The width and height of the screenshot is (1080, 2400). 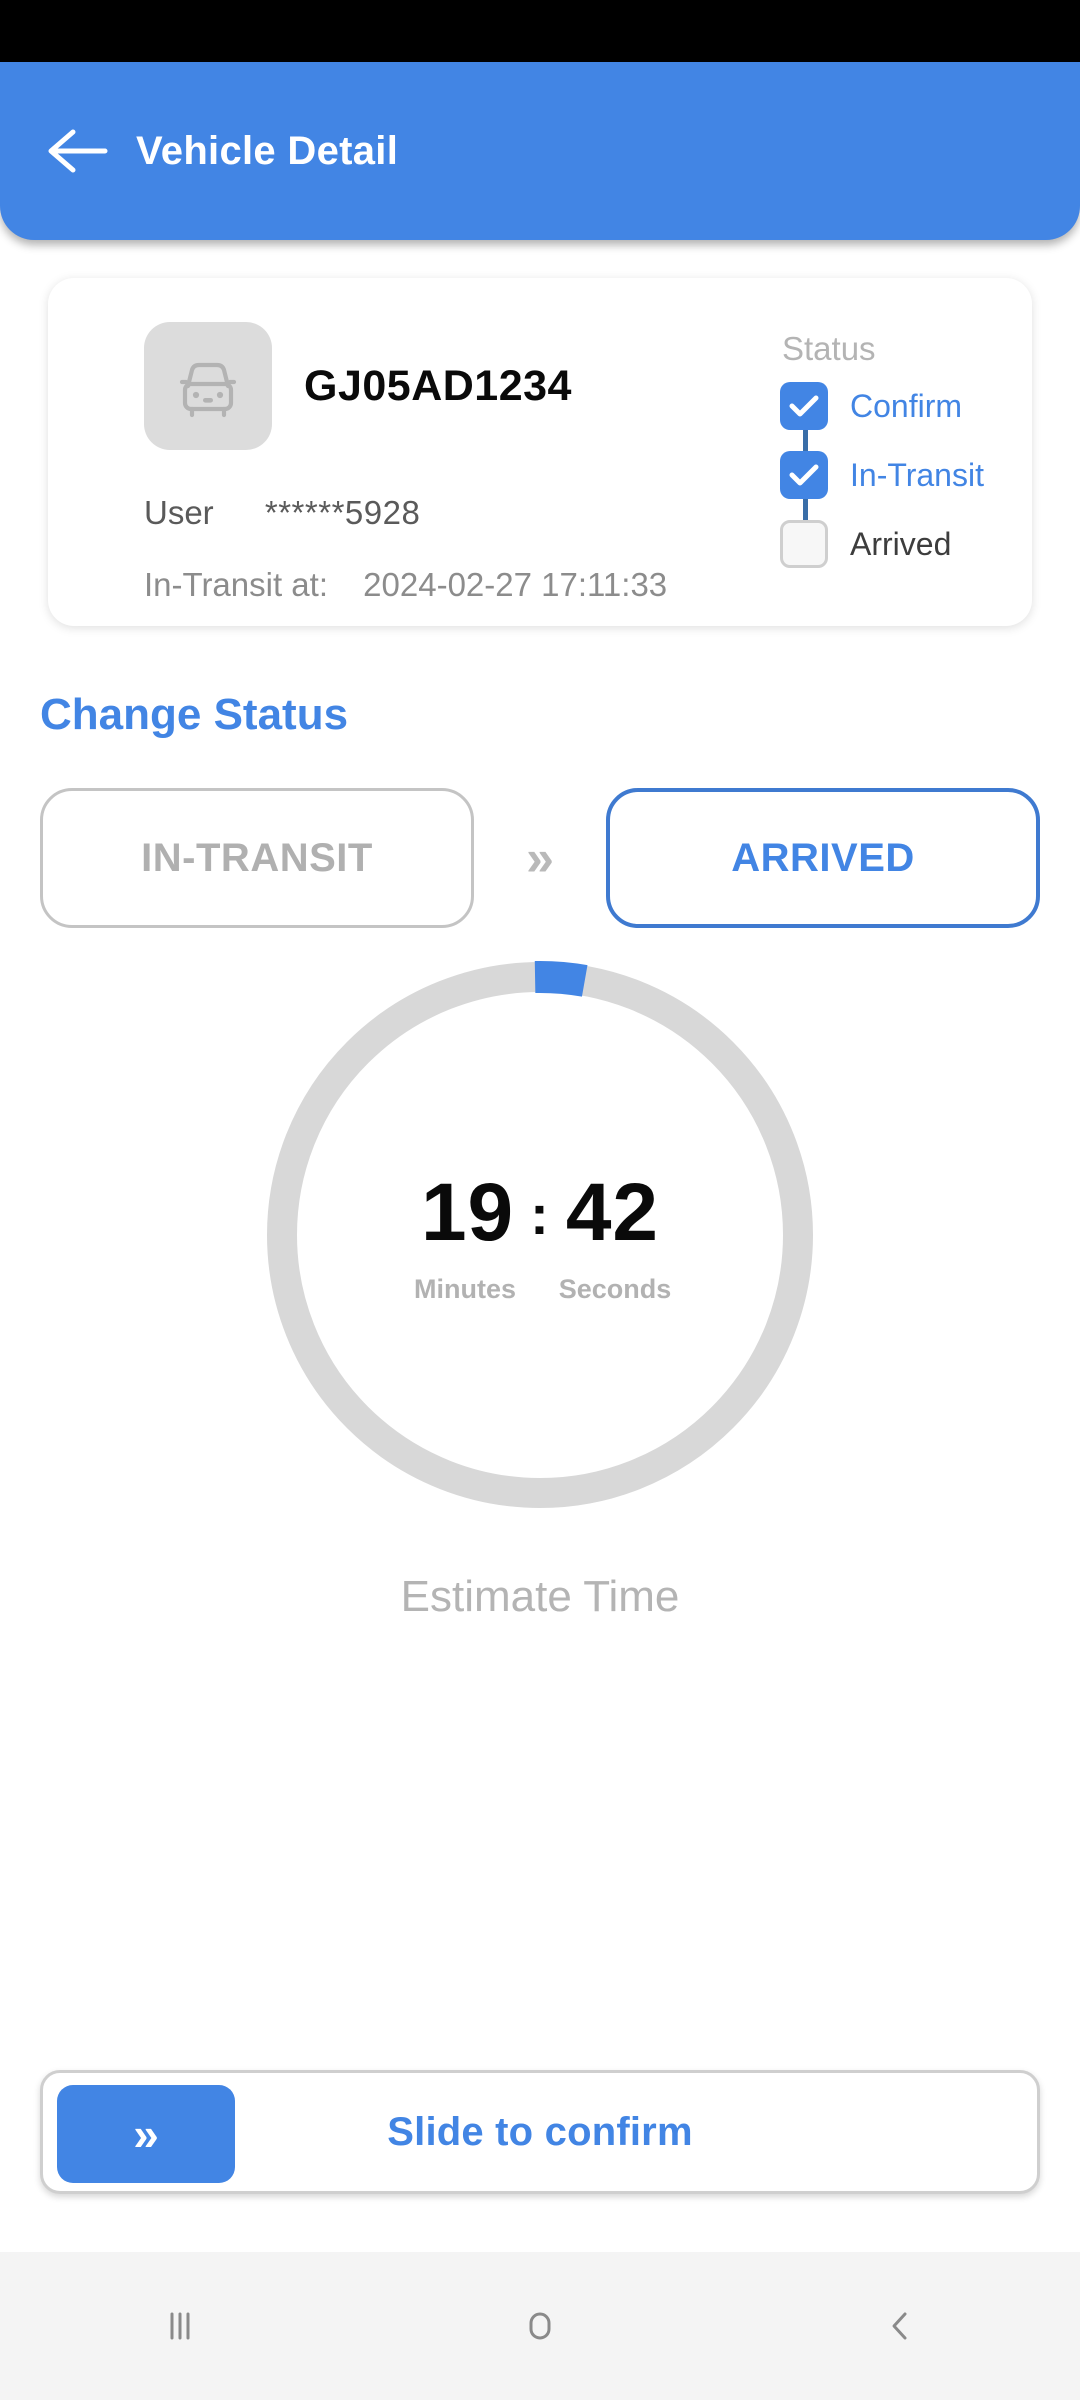 I want to click on checkbox-arrived, so click(x=804, y=544).